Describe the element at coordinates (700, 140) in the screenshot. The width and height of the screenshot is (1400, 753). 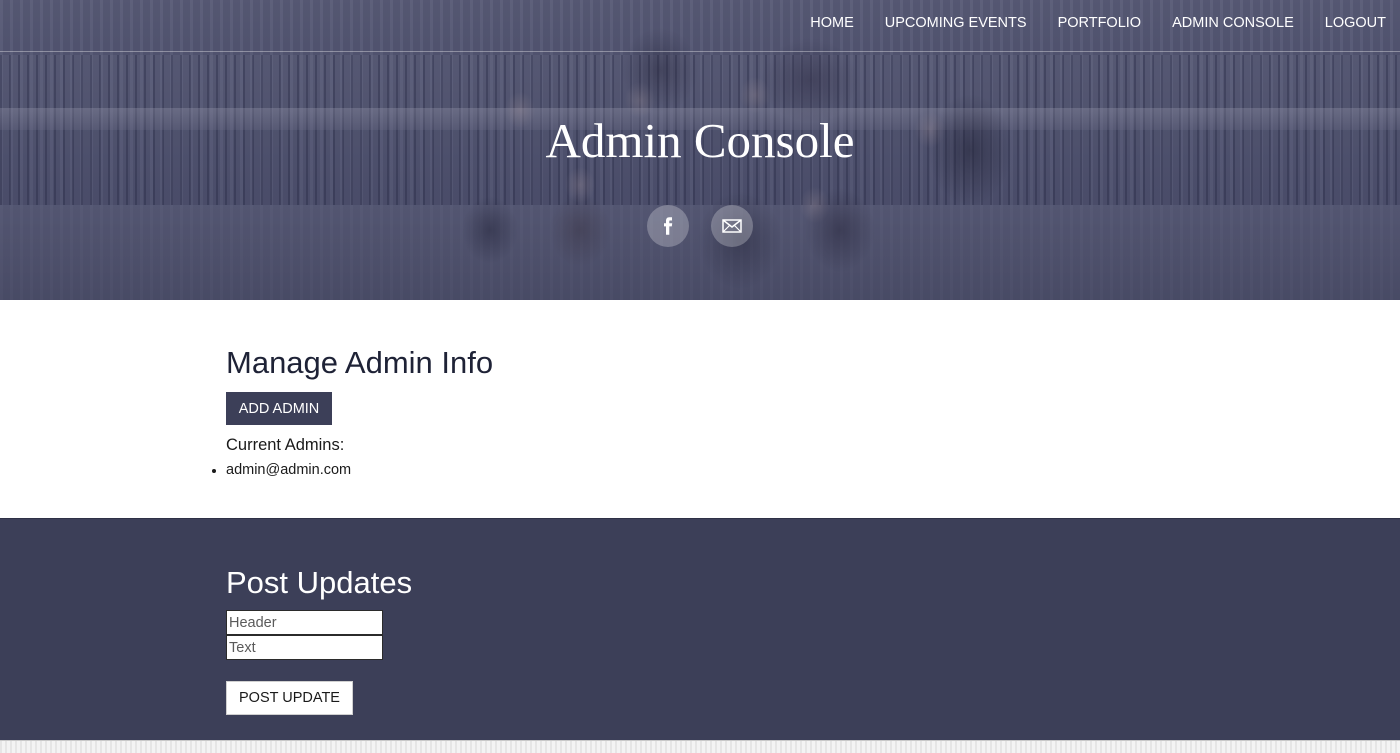
I see `page-title: Admin Console` at that location.